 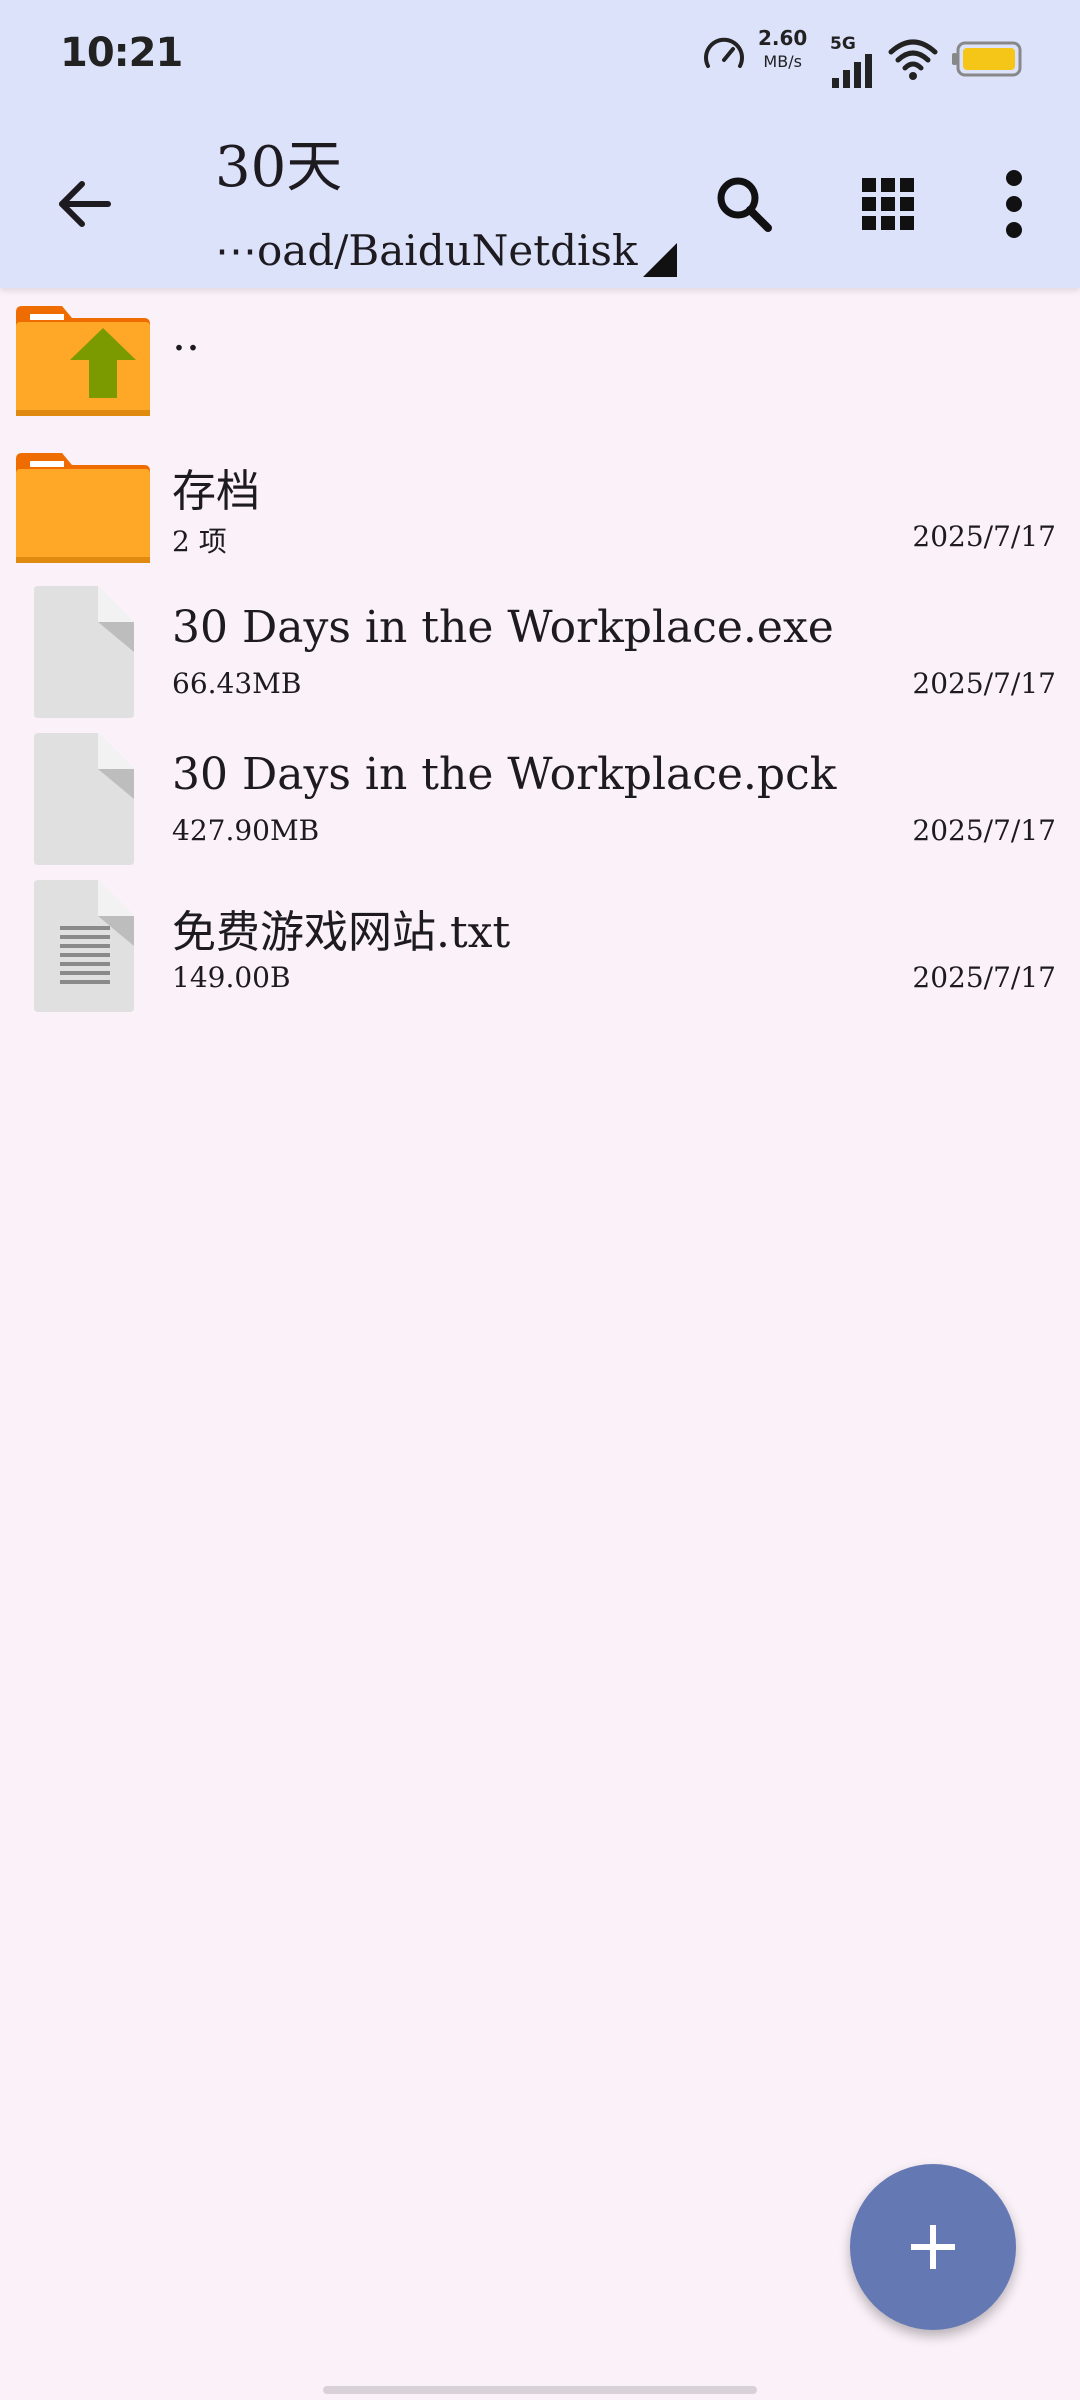 I want to click on file-meta: 2 项, so click(x=199, y=541).